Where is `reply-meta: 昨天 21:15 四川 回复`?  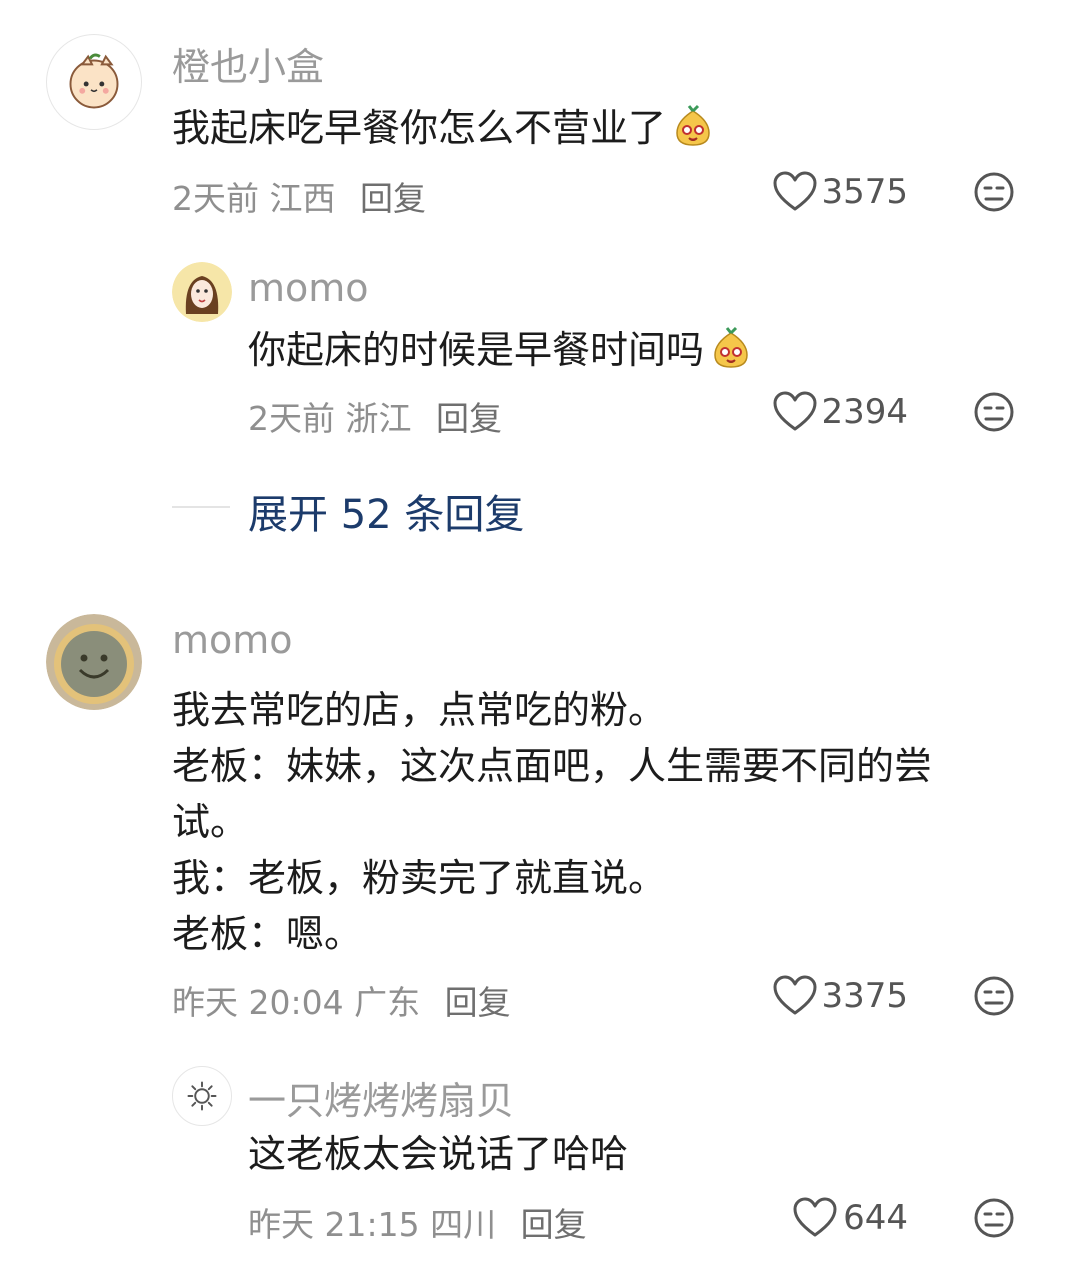
reply-meta: 昨天 21:15 四川 回复 is located at coordinates (417, 1222).